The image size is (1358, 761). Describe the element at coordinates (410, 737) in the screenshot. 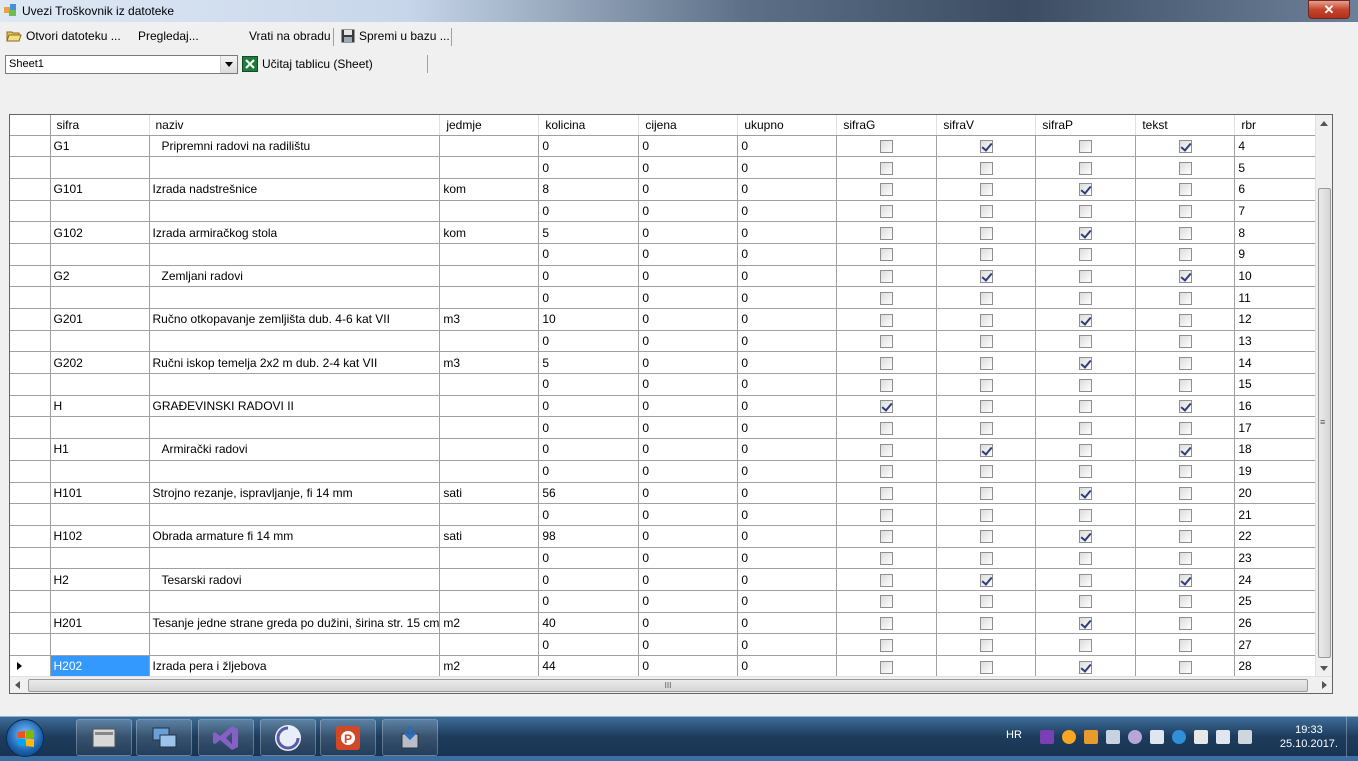

I see `taskbar-app-installer` at that location.